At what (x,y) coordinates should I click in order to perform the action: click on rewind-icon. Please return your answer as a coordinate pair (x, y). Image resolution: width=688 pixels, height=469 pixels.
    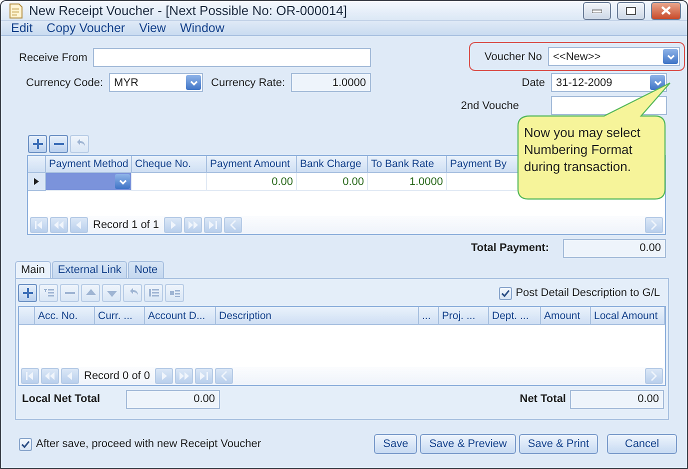
    Looking at the image, I should click on (59, 225).